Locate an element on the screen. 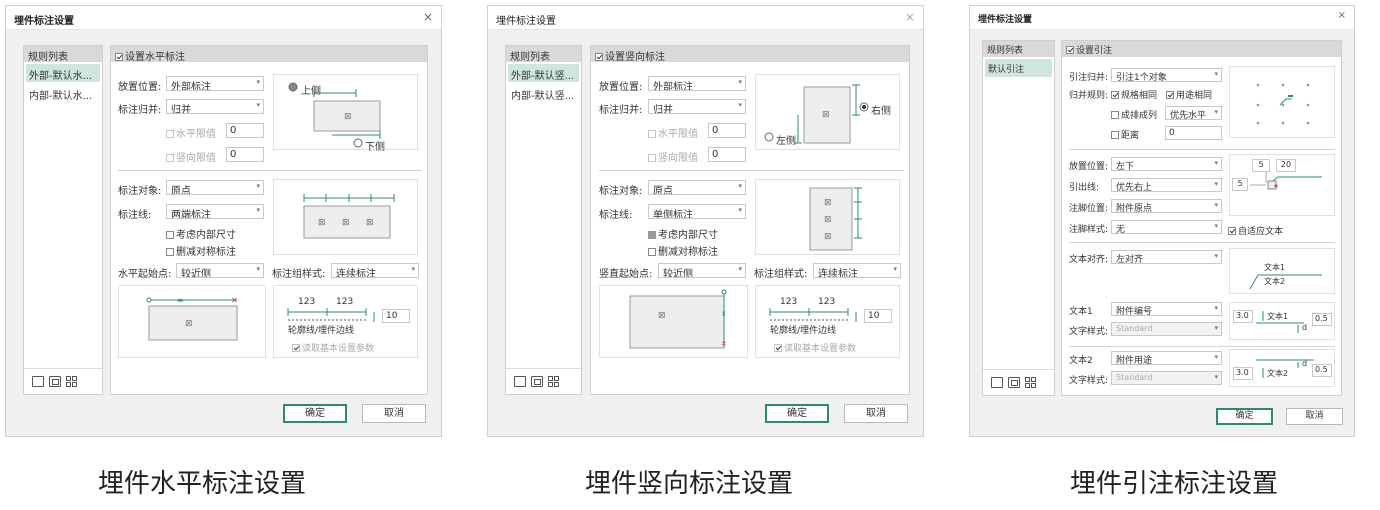 The width and height of the screenshot is (1380, 510). dialog-title: 埋件标注设置 is located at coordinates (526, 21).